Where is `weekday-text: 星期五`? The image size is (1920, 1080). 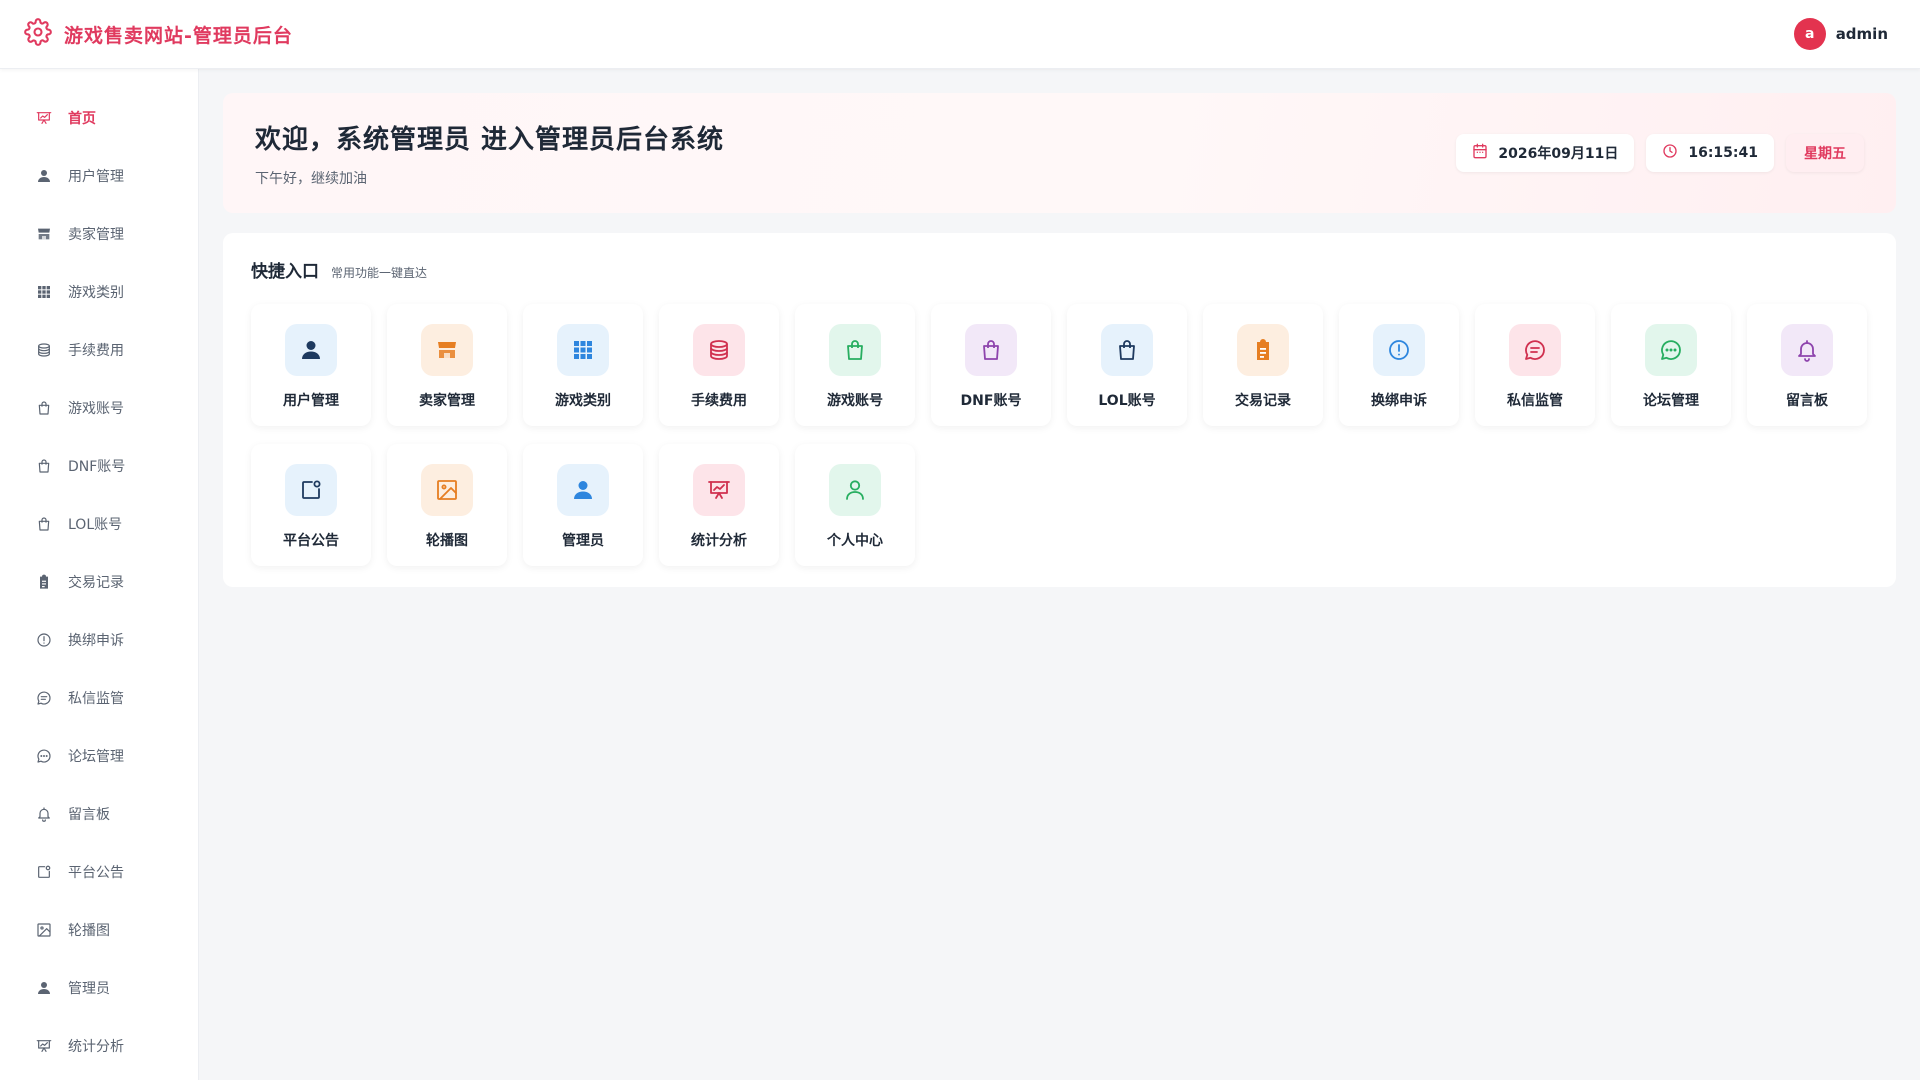
weekday-text: 星期五 is located at coordinates (1825, 154).